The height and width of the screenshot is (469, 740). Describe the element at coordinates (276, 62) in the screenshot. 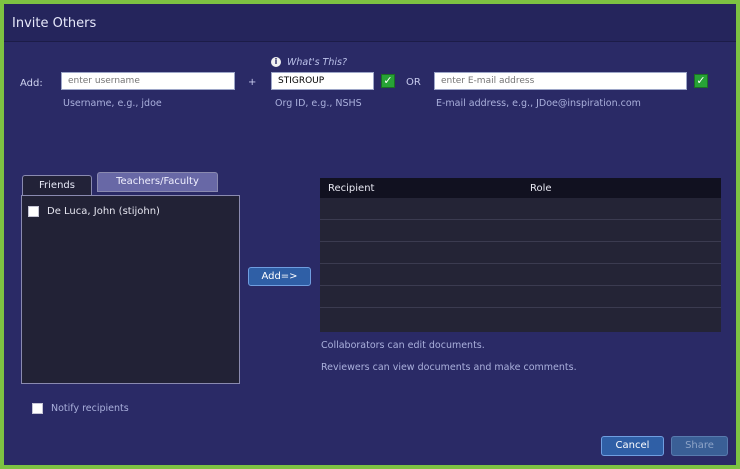

I see `info-icon: i` at that location.